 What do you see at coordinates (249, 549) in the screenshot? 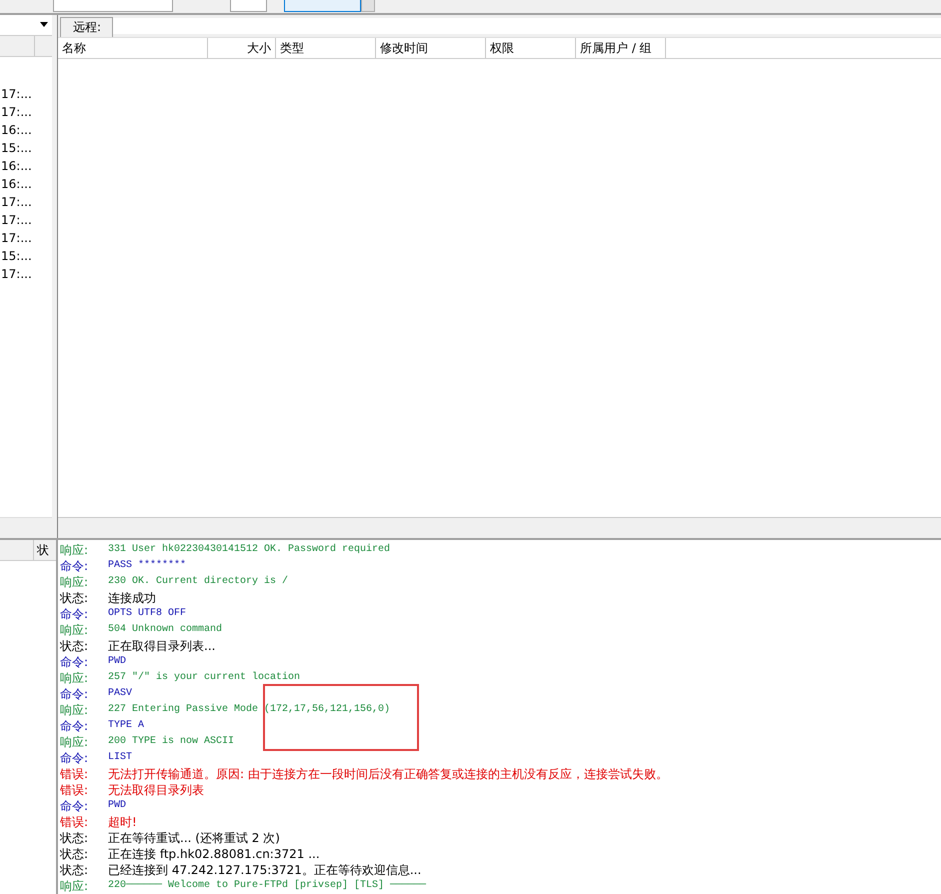
I see `log-message: 331 User hk02230430141512 OK. Password required` at bounding box center [249, 549].